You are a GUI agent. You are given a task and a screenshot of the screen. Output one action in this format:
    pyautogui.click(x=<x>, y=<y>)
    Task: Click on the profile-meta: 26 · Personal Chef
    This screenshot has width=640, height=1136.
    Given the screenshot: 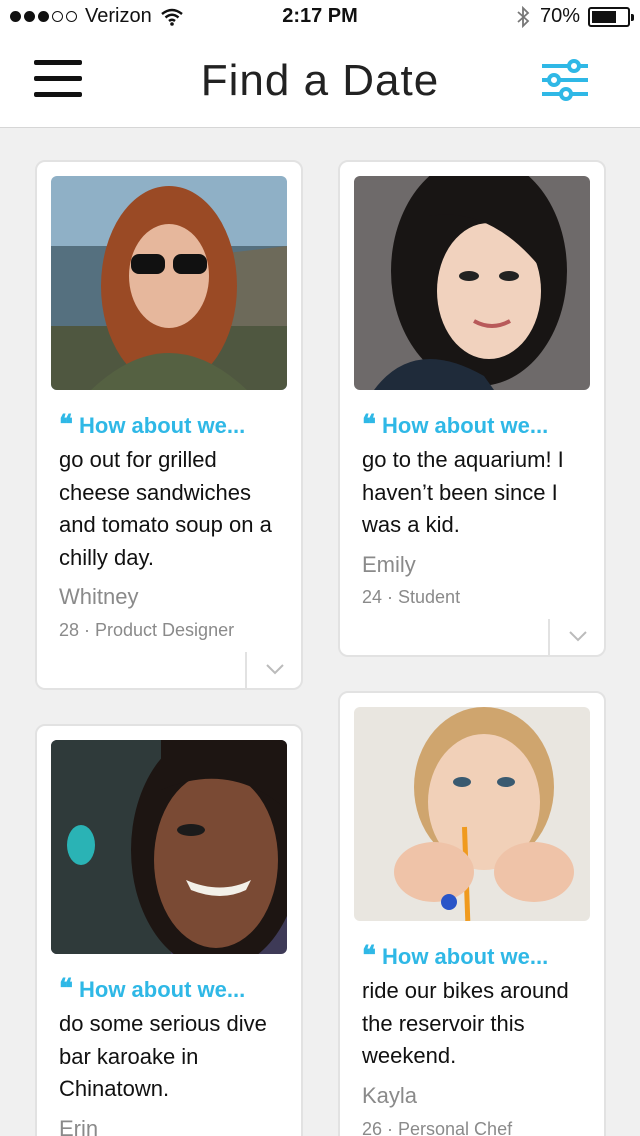 What is the action you would take?
    pyautogui.click(x=437, y=1127)
    